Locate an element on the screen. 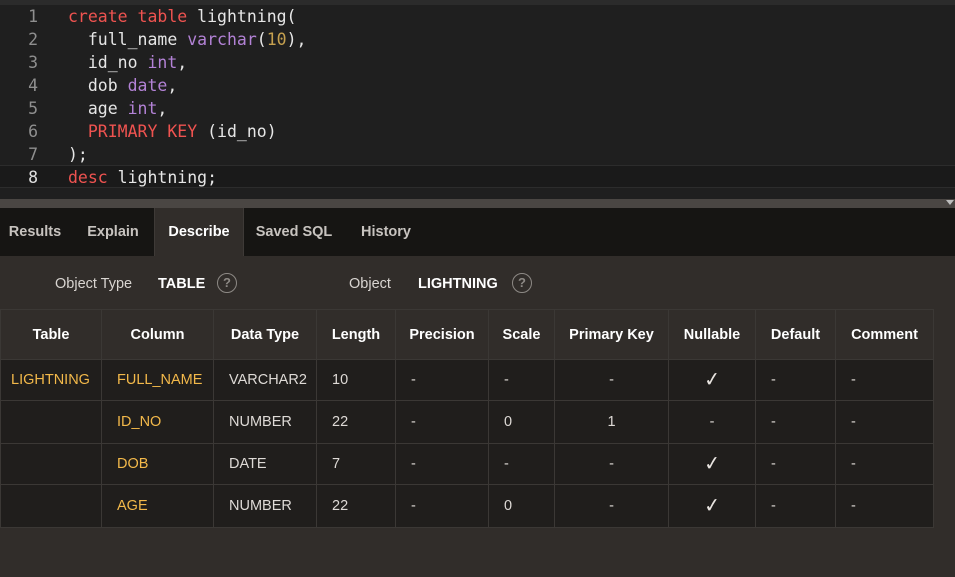 This screenshot has width=955, height=577. code-text: desc lightning; is located at coordinates (142, 177).